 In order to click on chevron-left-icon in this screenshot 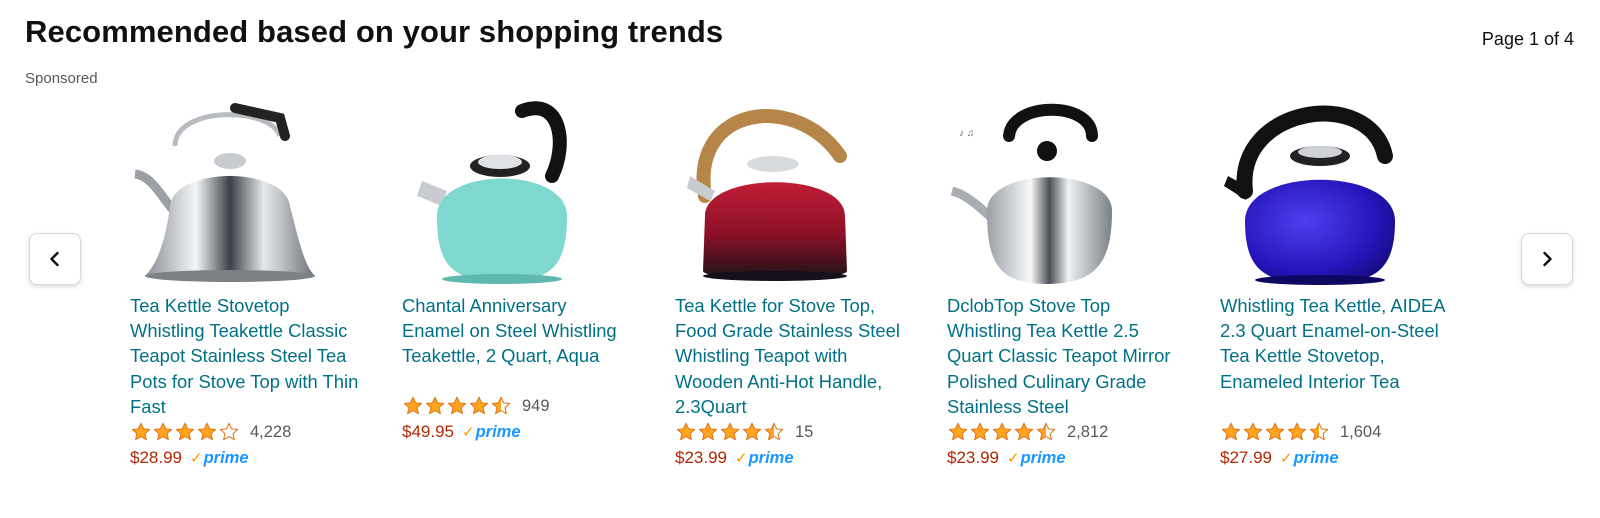, I will do `click(54, 259)`.